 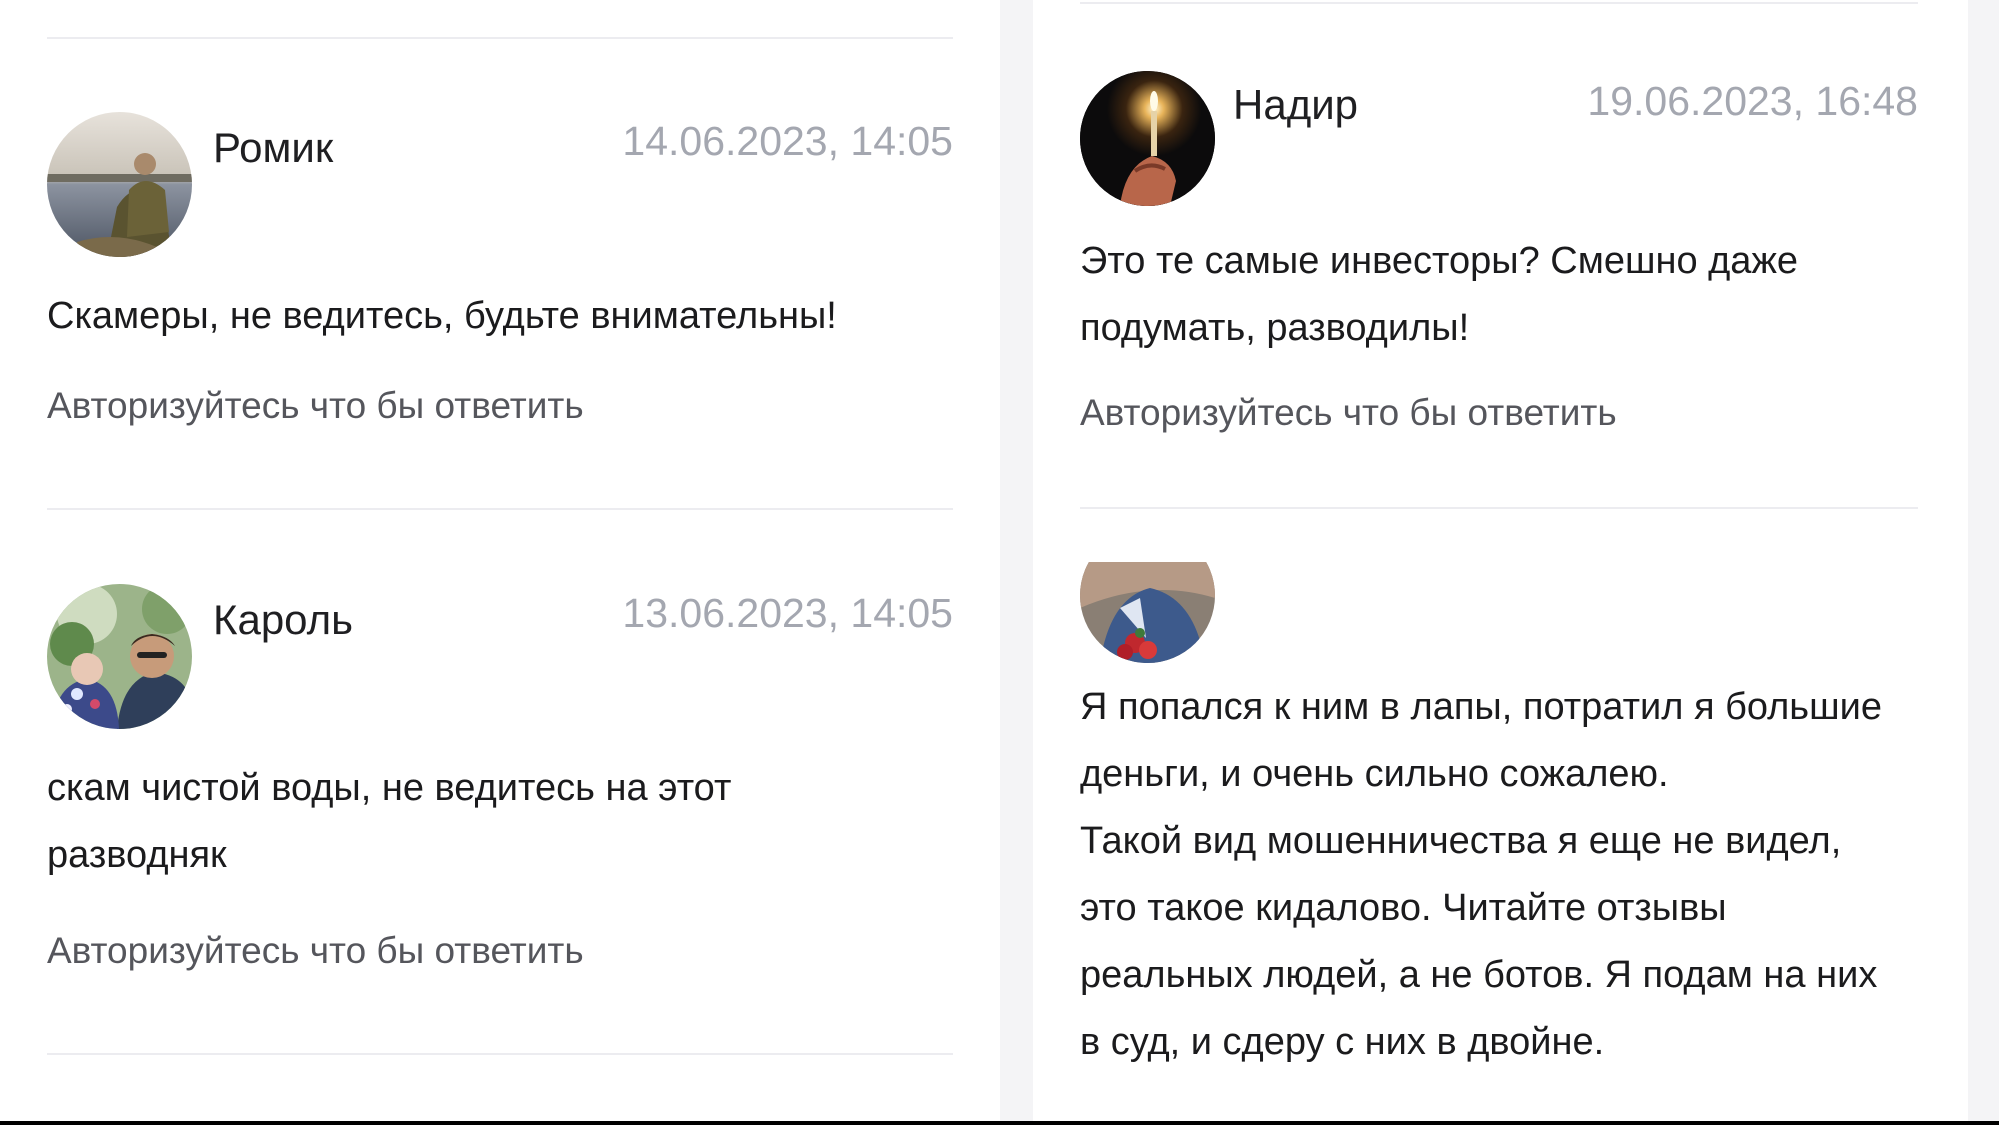 I want to click on comment-text-line: в суд, и сдеру с них в двойне., so click(x=1342, y=1042).